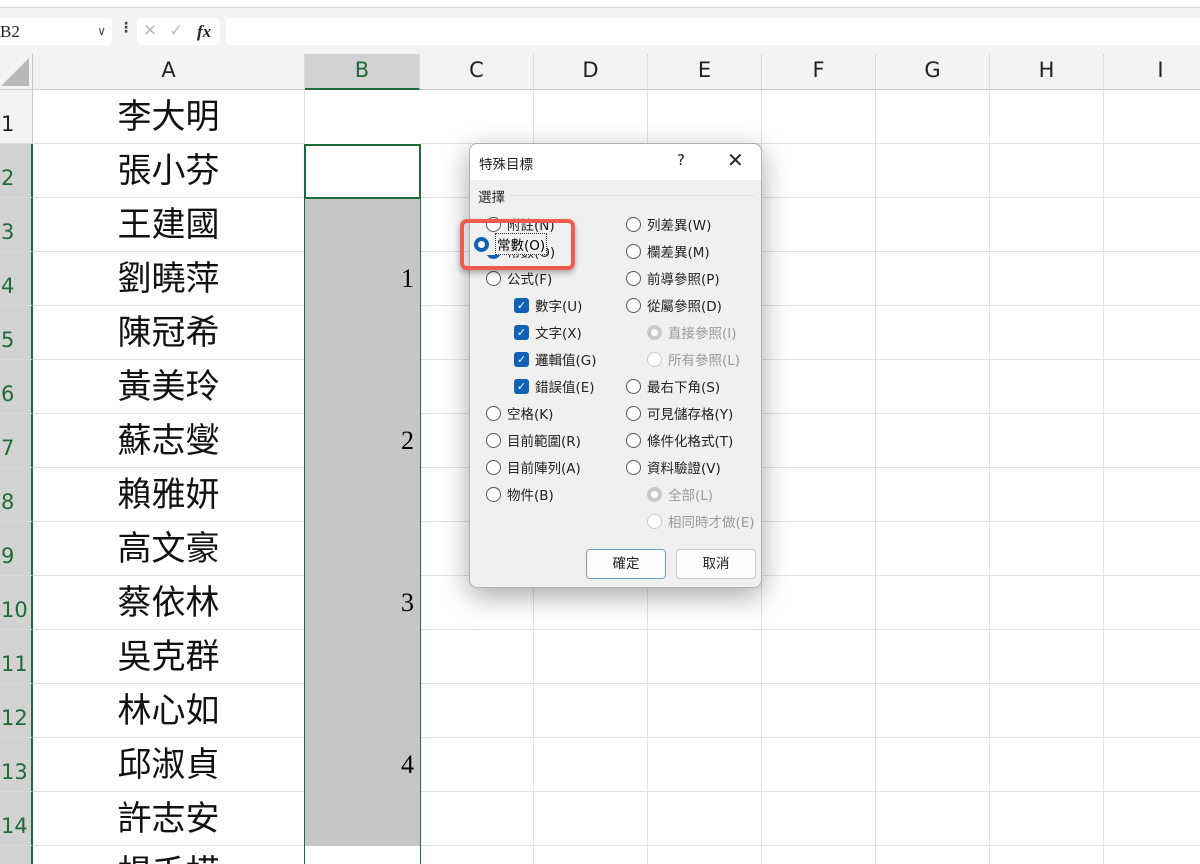 The image size is (1200, 864). What do you see at coordinates (16, 549) in the screenshot?
I see `row-header-9: 9` at bounding box center [16, 549].